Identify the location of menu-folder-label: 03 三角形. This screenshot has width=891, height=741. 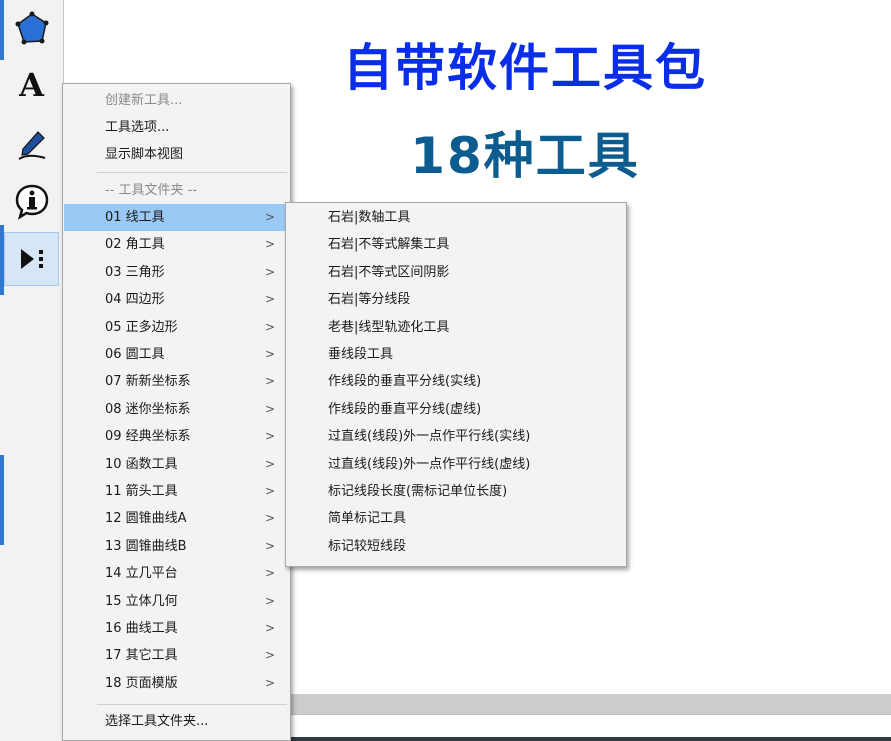
(135, 272).